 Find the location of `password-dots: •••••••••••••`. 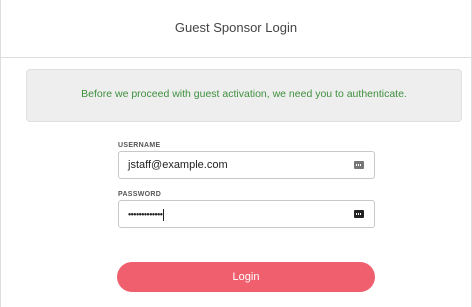

password-dots: ••••••••••••• is located at coordinates (145, 214).